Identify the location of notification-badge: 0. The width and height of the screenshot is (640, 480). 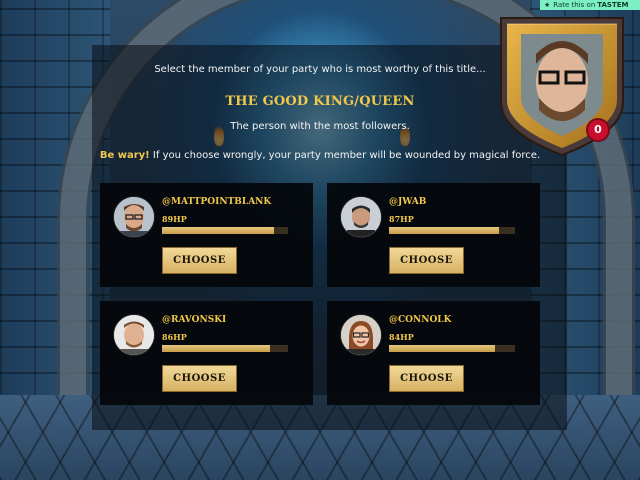
(598, 130).